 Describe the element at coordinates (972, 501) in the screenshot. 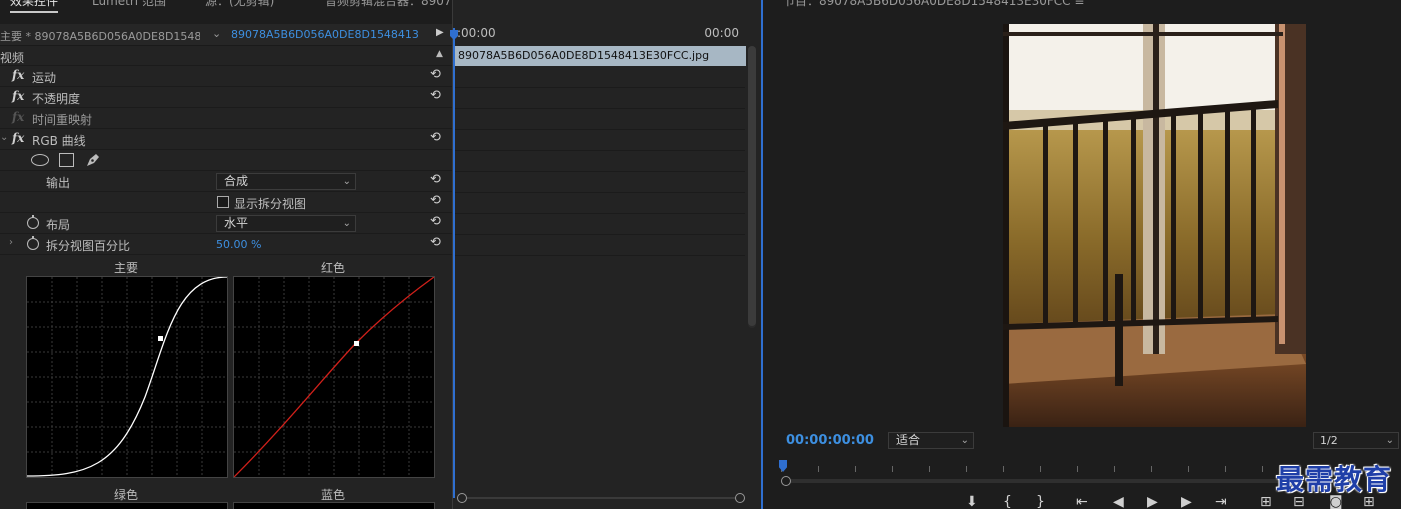

I see `add-marker-icon: ⬇` at that location.